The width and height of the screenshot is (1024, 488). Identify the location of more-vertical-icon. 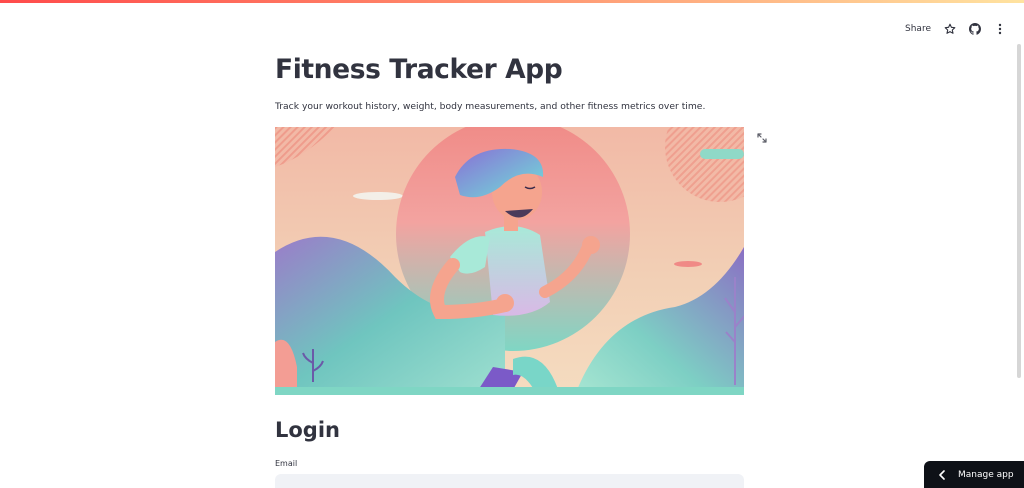
(1000, 29).